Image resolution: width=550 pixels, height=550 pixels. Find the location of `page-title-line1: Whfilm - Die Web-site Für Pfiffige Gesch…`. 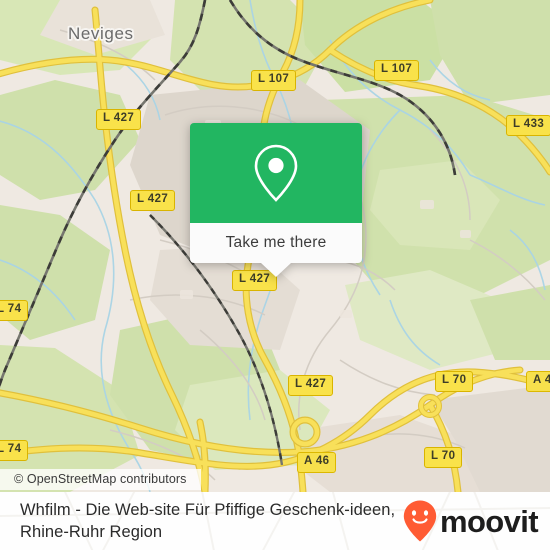

page-title-line1: Whfilm - Die Web-site Für Pfiffige Gesch… is located at coordinates (208, 510).